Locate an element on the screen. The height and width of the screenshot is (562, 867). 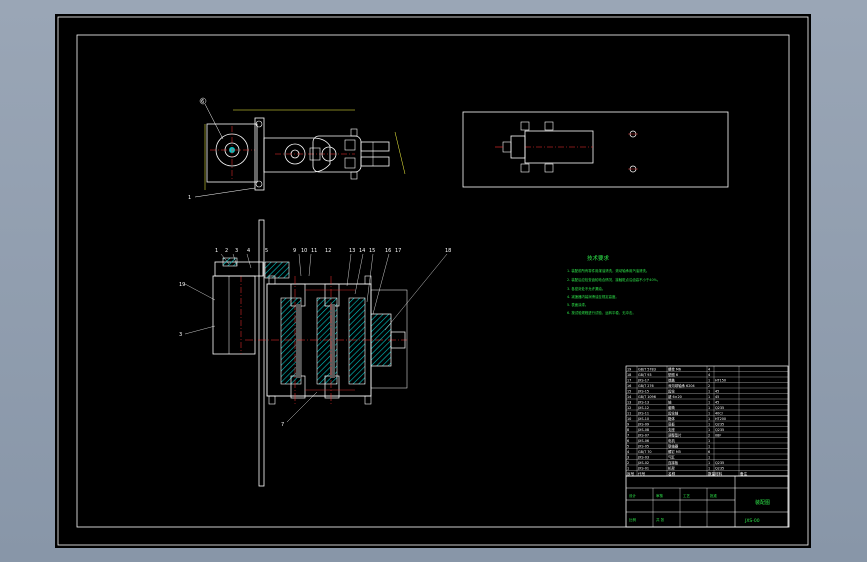
parts-list-cell: GB/T 70 is located at coordinates (645, 452).